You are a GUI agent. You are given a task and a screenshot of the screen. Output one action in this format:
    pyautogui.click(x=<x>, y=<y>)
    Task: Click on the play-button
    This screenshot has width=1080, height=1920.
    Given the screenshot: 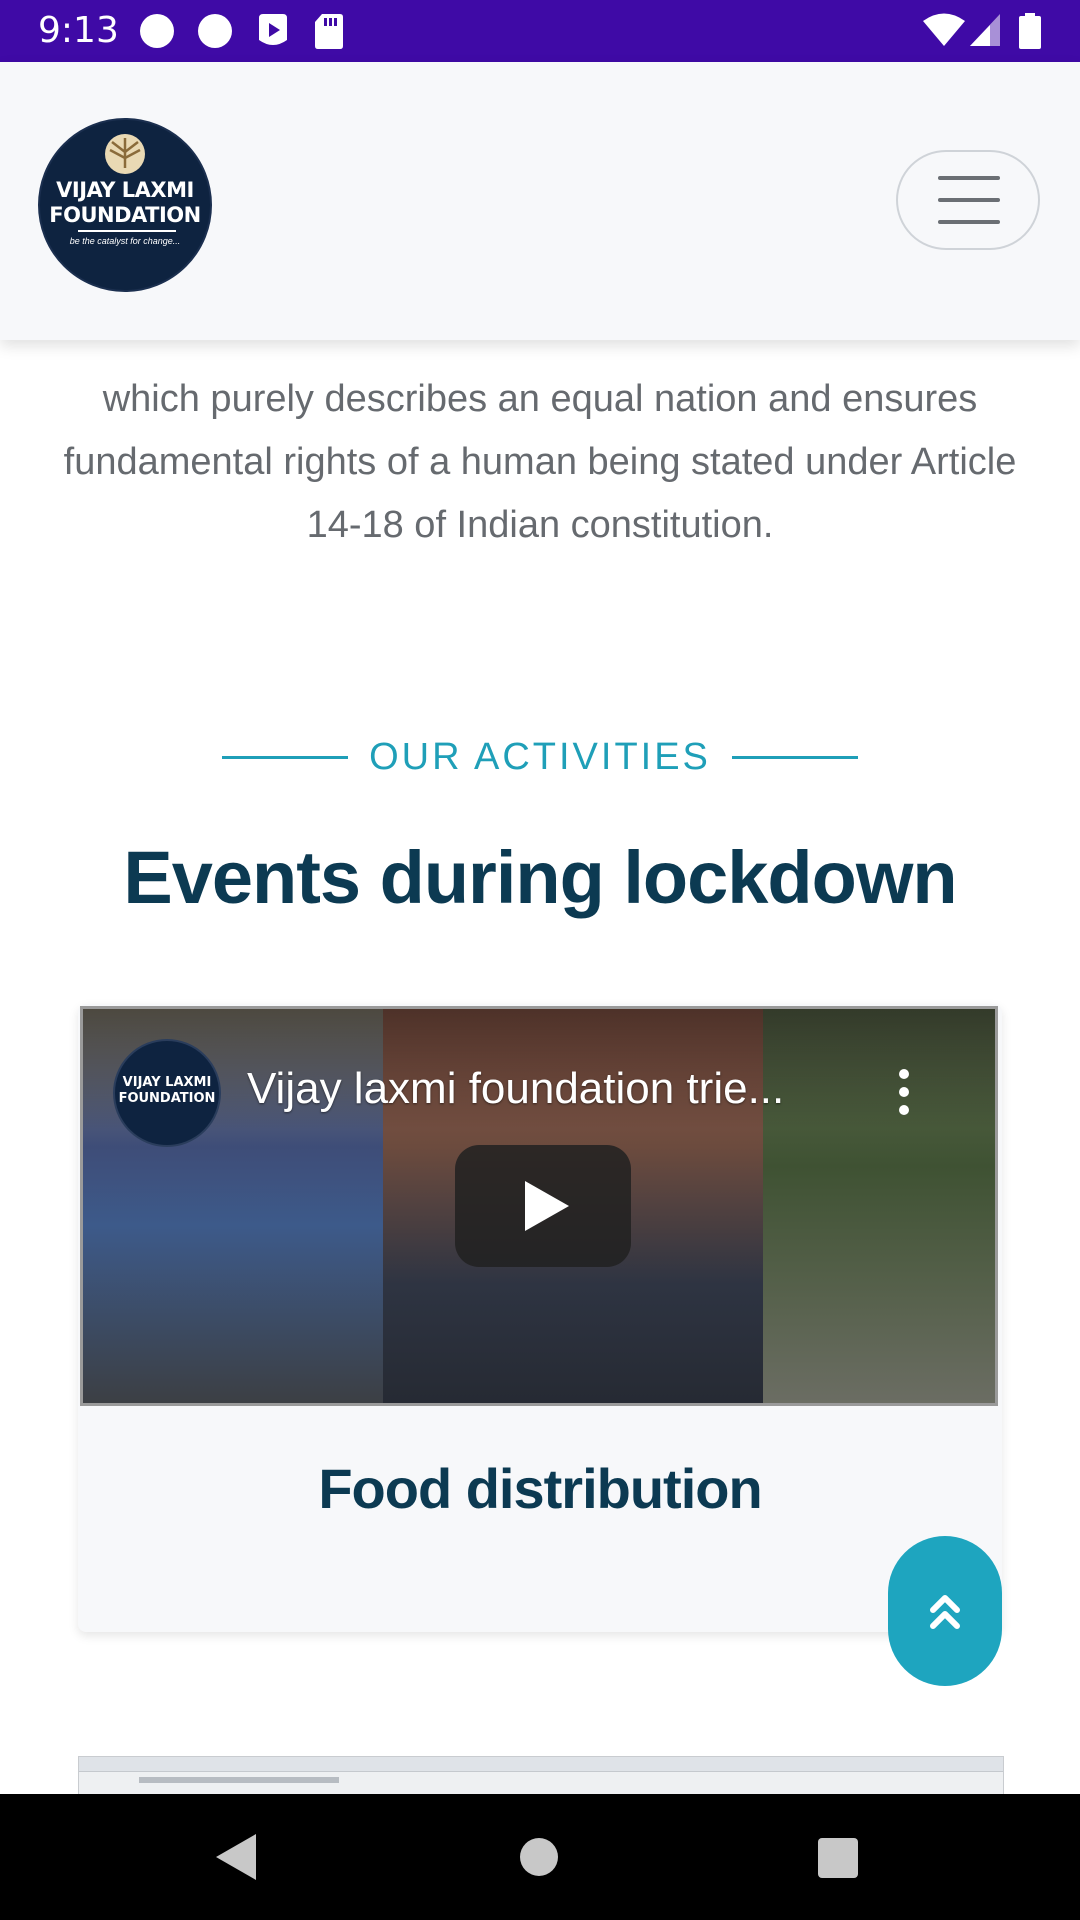 What is the action you would take?
    pyautogui.click(x=543, y=1206)
    